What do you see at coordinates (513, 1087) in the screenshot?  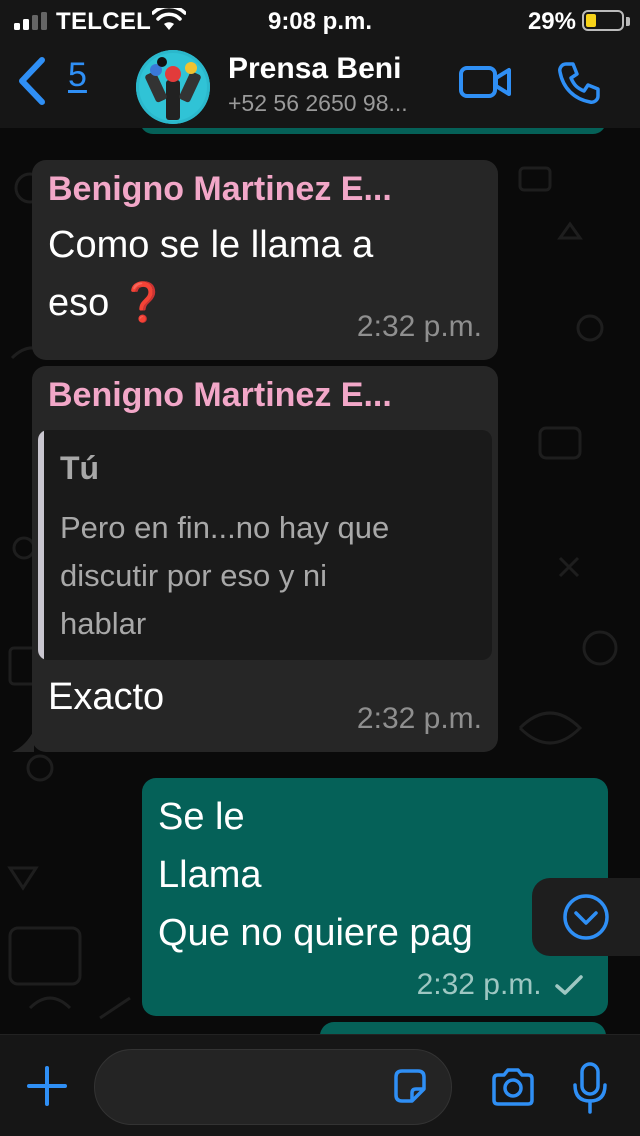 I see `camera-icon` at bounding box center [513, 1087].